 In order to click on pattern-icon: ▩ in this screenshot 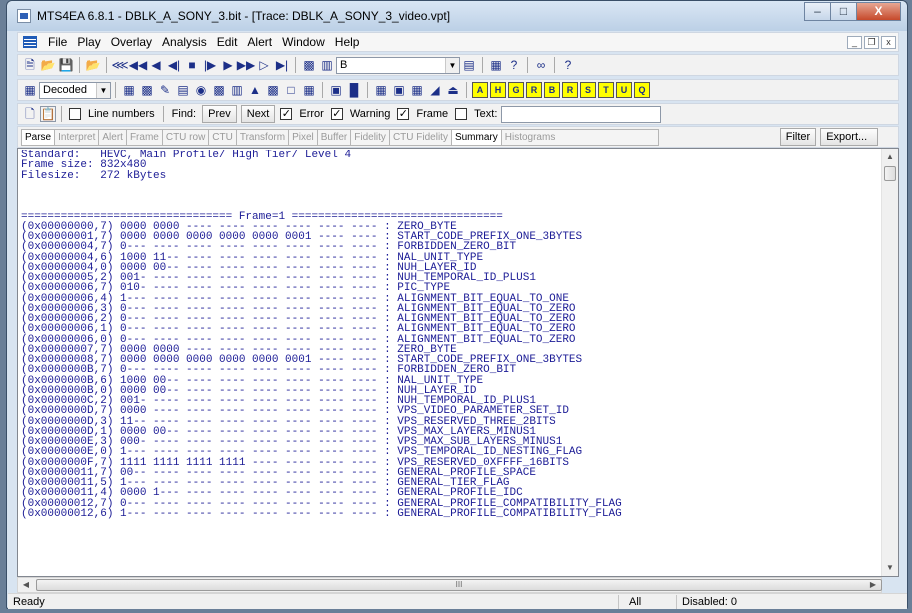, I will do `click(219, 90)`.